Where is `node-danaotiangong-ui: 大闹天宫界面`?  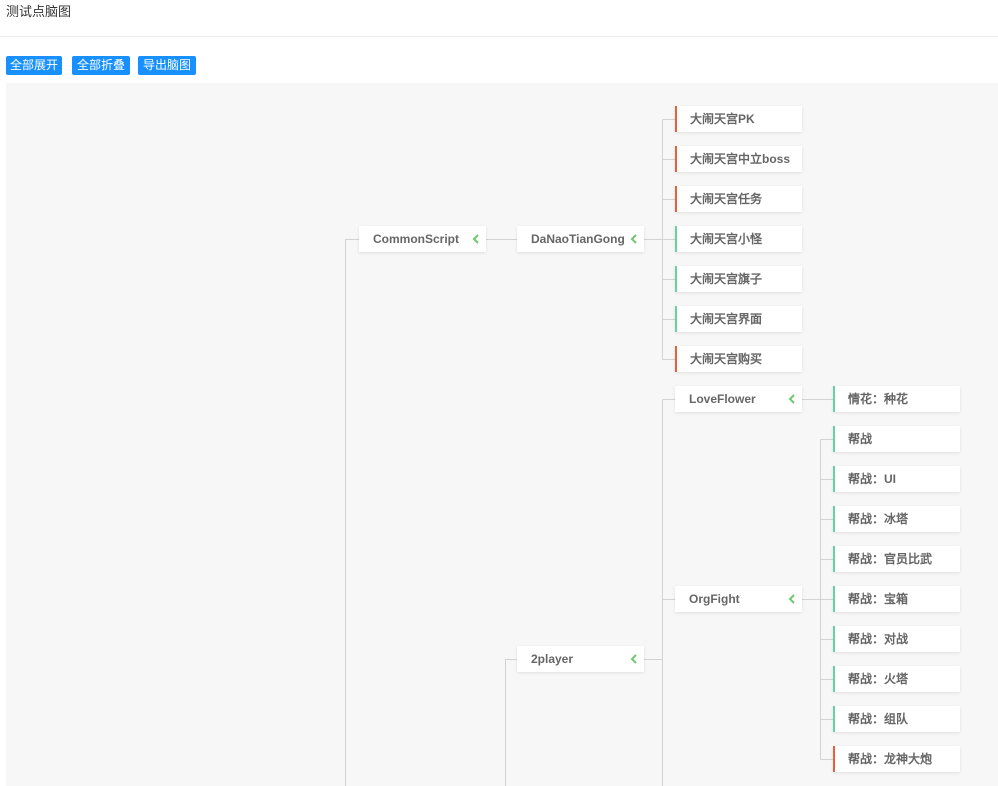
node-danaotiangong-ui: 大闹天宫界面 is located at coordinates (738, 319).